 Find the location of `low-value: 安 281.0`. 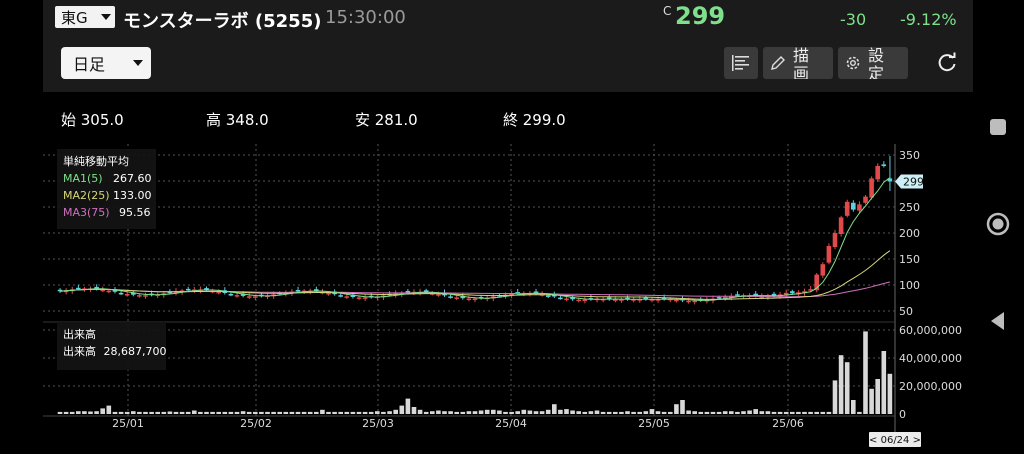

low-value: 安 281.0 is located at coordinates (386, 120).